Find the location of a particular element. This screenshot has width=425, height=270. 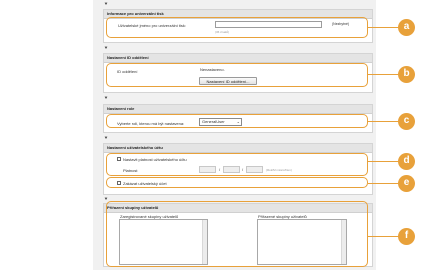

callout-frame-c is located at coordinates (237, 121).